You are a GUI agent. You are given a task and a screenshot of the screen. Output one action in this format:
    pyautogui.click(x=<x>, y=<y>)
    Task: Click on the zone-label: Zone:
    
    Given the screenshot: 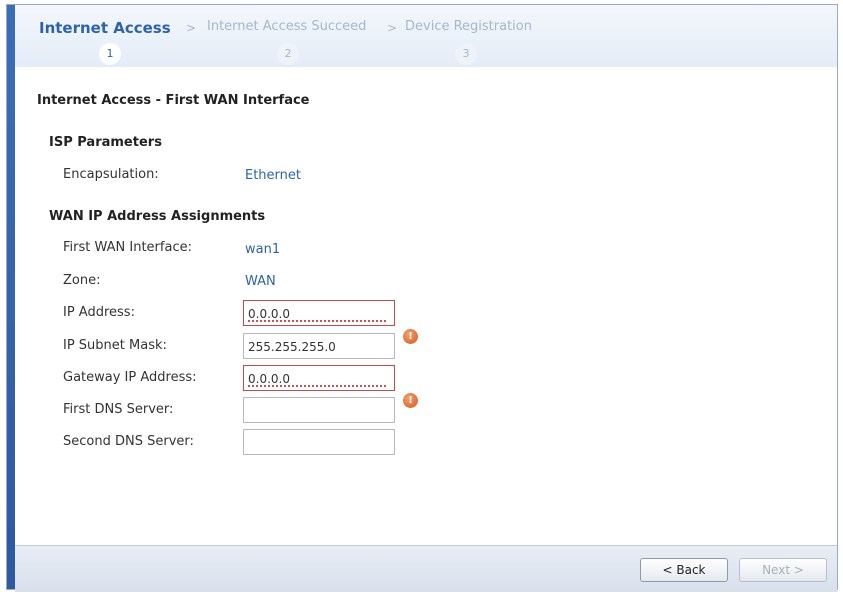 What is the action you would take?
    pyautogui.click(x=82, y=280)
    